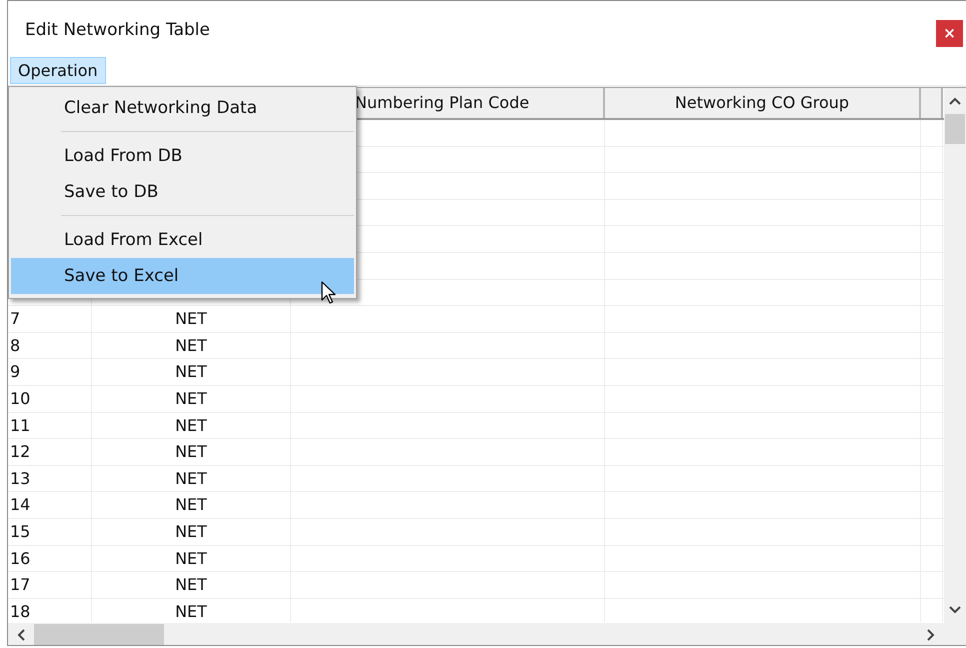 This screenshot has width=966, height=648. Describe the element at coordinates (50, 452) in the screenshot. I see `table-cell: 12` at that location.